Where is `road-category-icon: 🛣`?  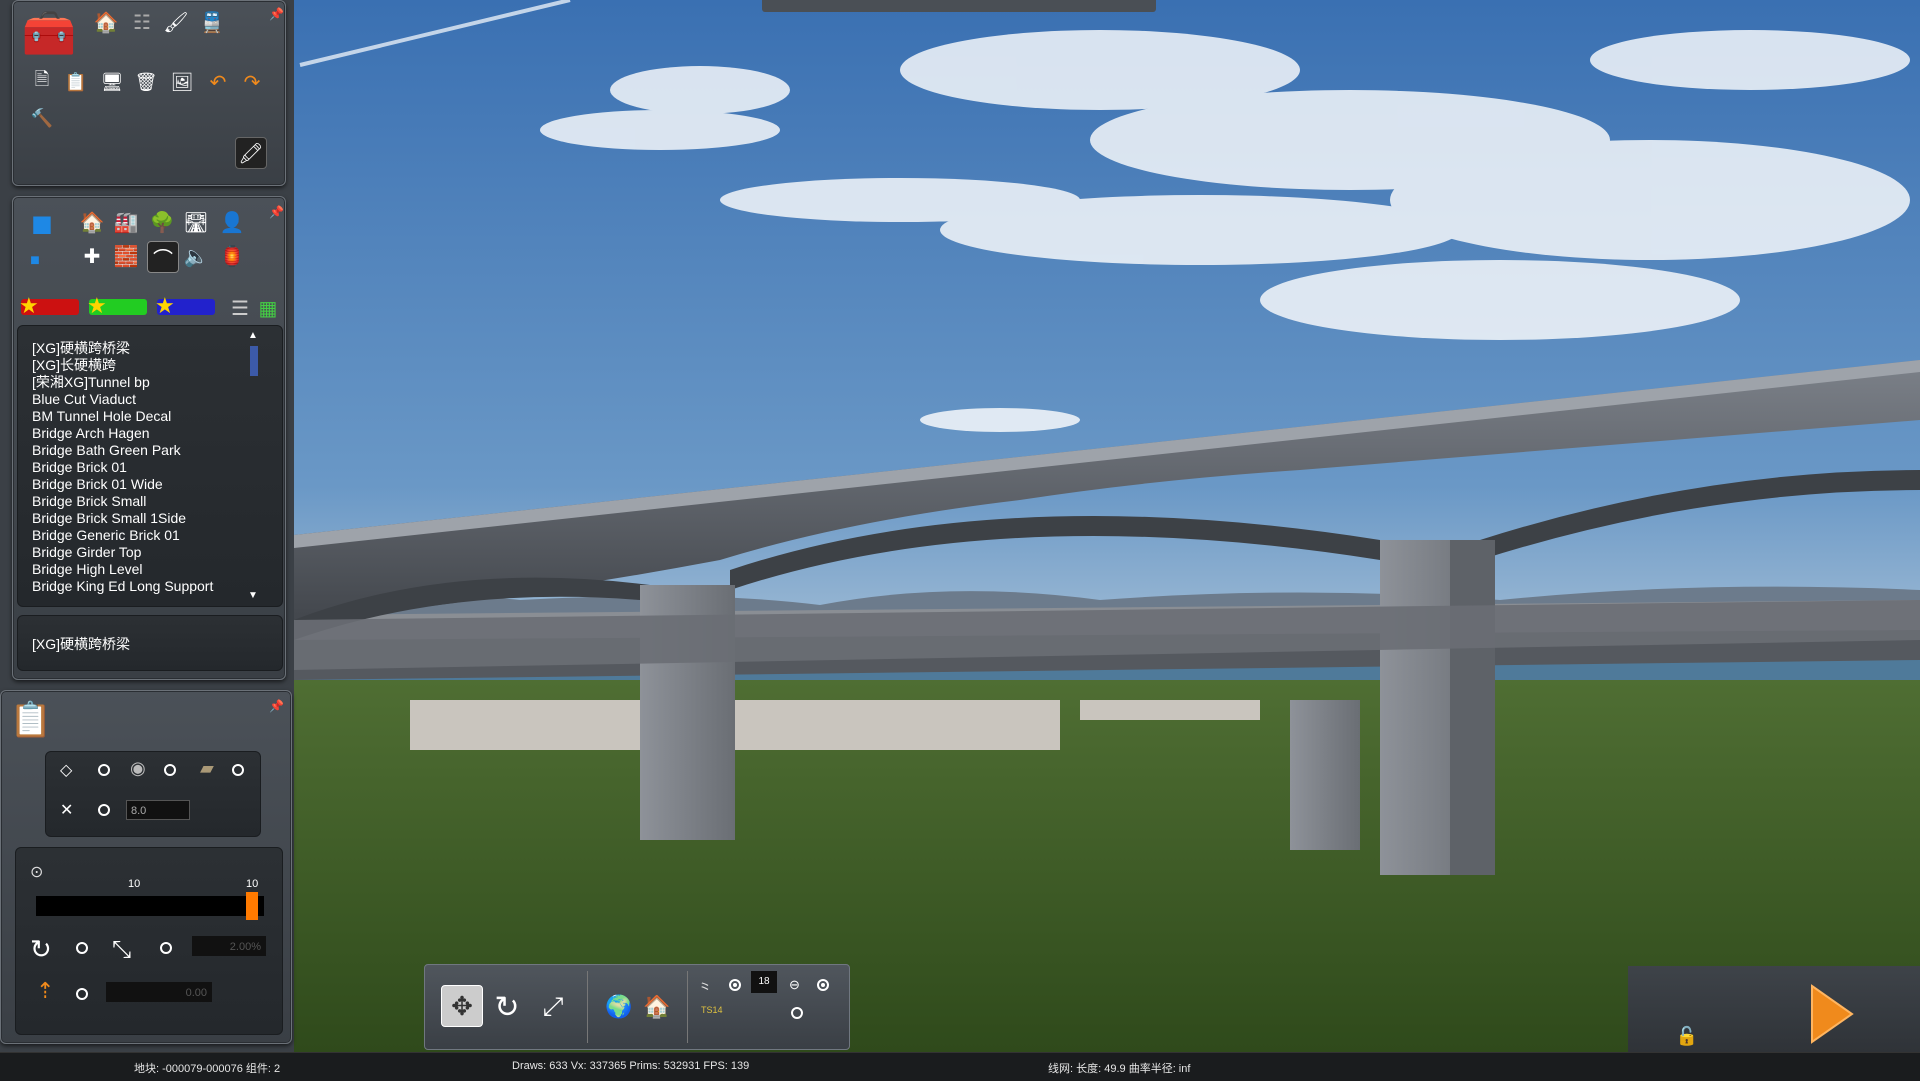 road-category-icon: 🛣 is located at coordinates (196, 222).